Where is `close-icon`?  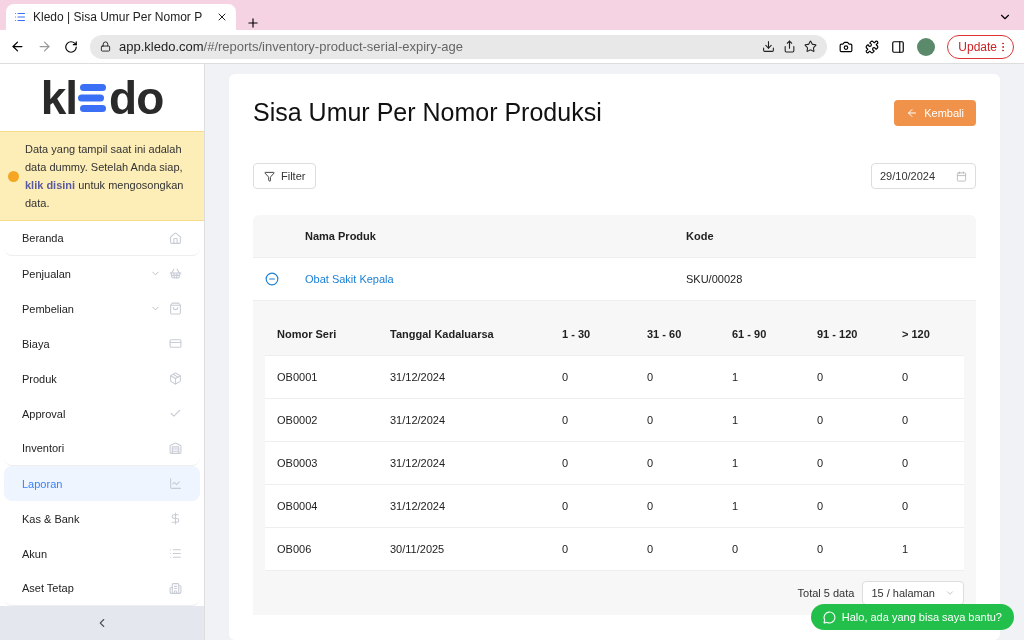
close-icon is located at coordinates (222, 17).